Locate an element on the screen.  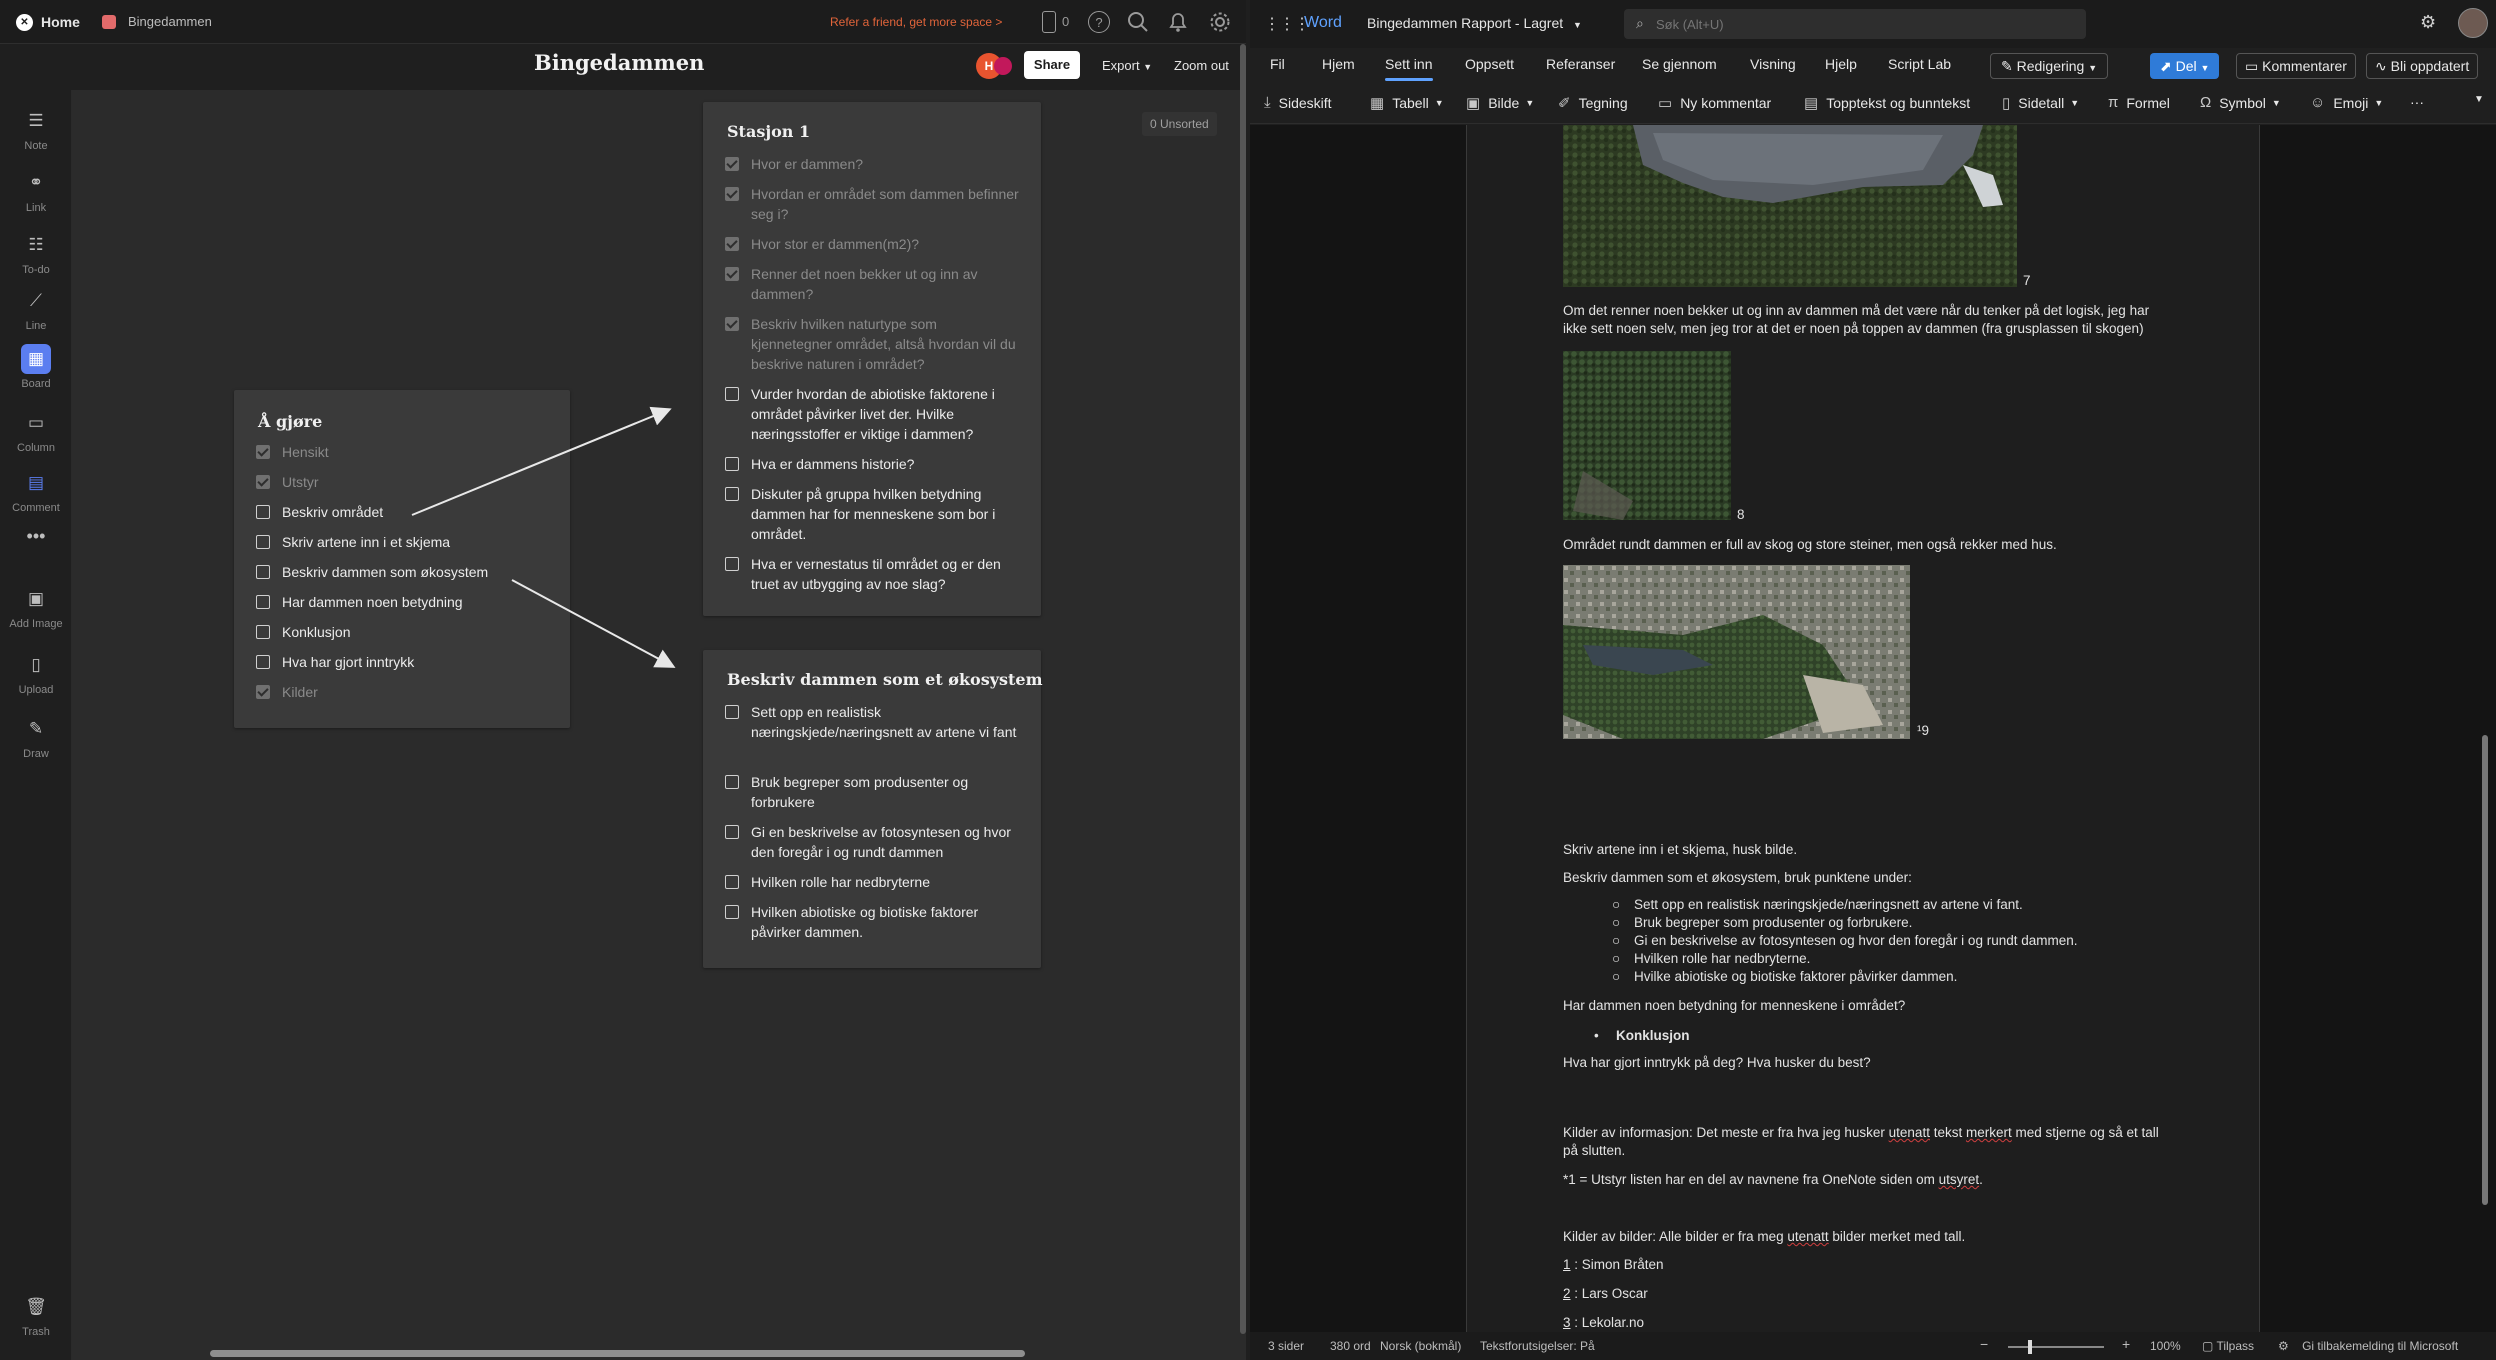
tool-equation: π Formel is located at coordinates (2139, 102).